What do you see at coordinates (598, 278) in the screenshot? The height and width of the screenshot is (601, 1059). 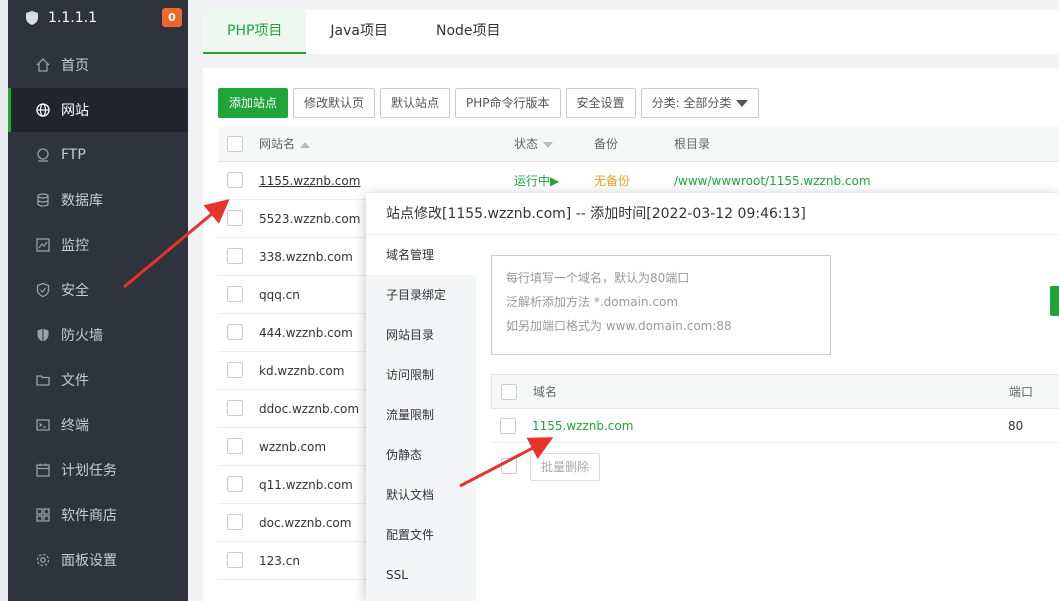 I see `placeholder-line: 每行填写一个域名，默认为80端口` at bounding box center [598, 278].